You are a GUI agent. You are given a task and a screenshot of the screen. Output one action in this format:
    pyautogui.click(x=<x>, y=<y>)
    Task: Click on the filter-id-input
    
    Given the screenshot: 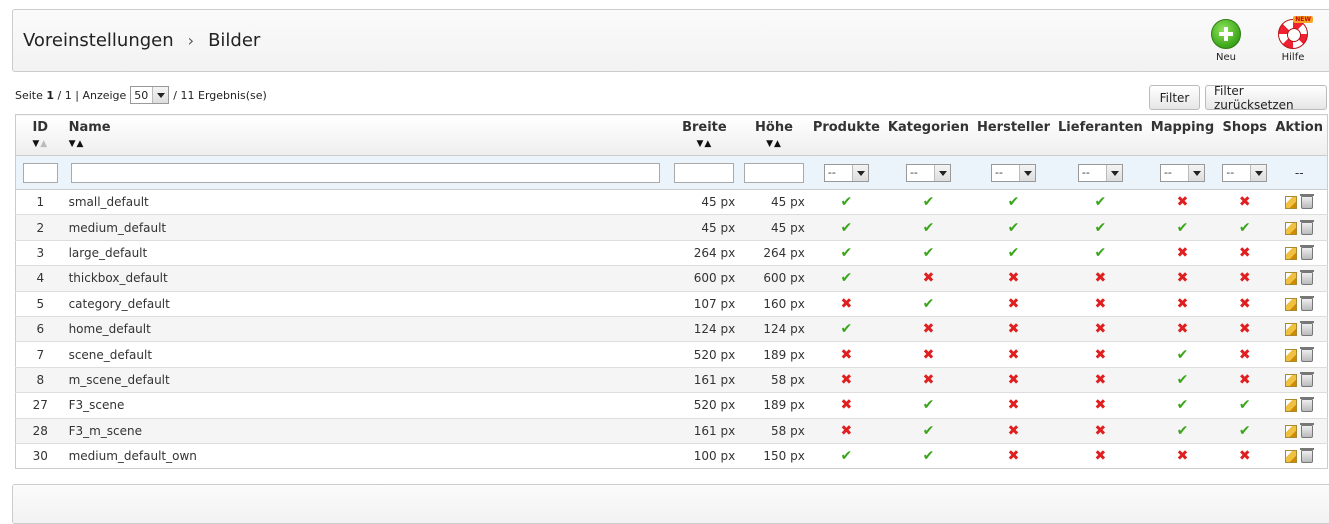 What is the action you would take?
    pyautogui.click(x=40, y=172)
    